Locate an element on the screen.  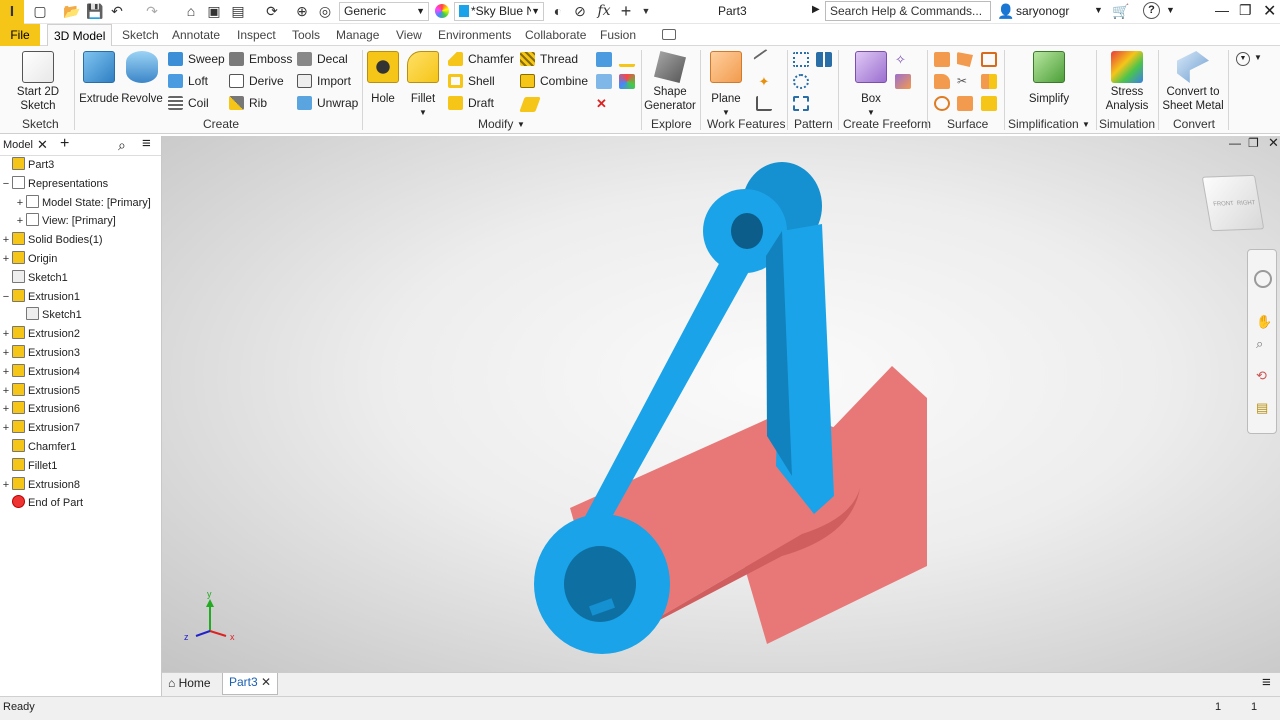
browser-item: + Origin is located at coordinates (28, 259).